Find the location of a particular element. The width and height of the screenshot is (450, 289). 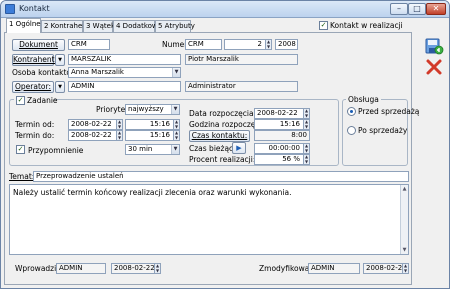

opis-scrollbar: ▲ ▼ is located at coordinates (404, 219).